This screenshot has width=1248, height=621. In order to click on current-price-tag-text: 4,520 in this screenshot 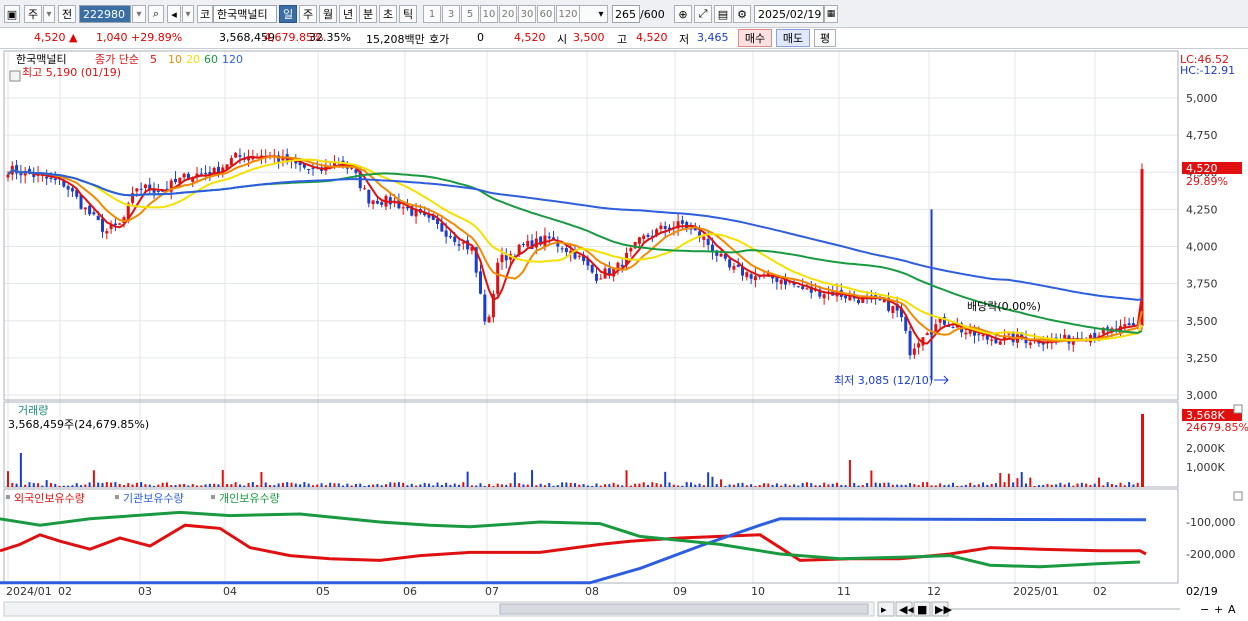, I will do `click(1202, 168)`.